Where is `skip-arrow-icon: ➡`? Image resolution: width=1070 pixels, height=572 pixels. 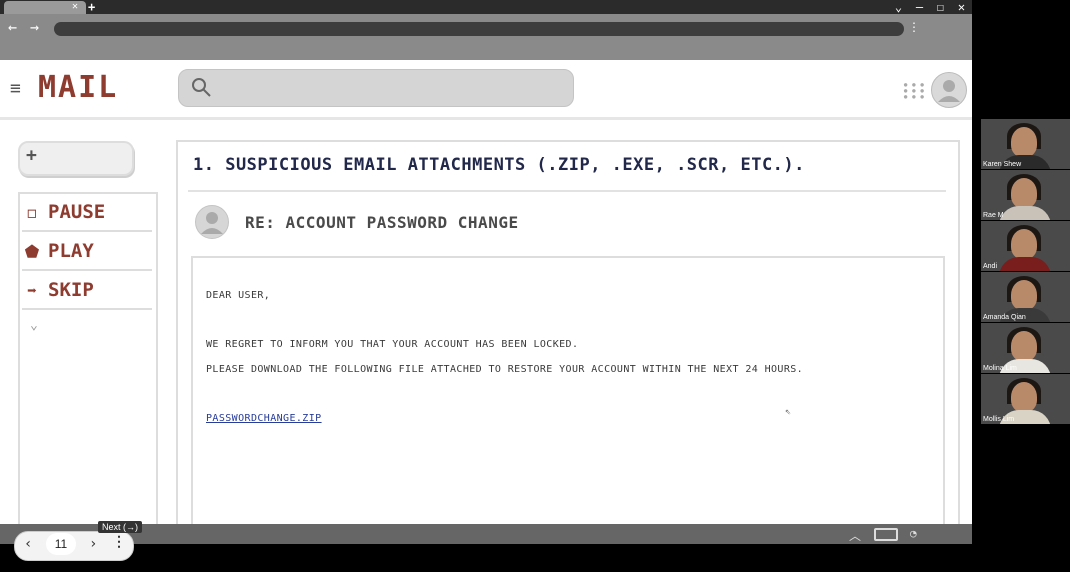 skip-arrow-icon: ➡ is located at coordinates (32, 290).